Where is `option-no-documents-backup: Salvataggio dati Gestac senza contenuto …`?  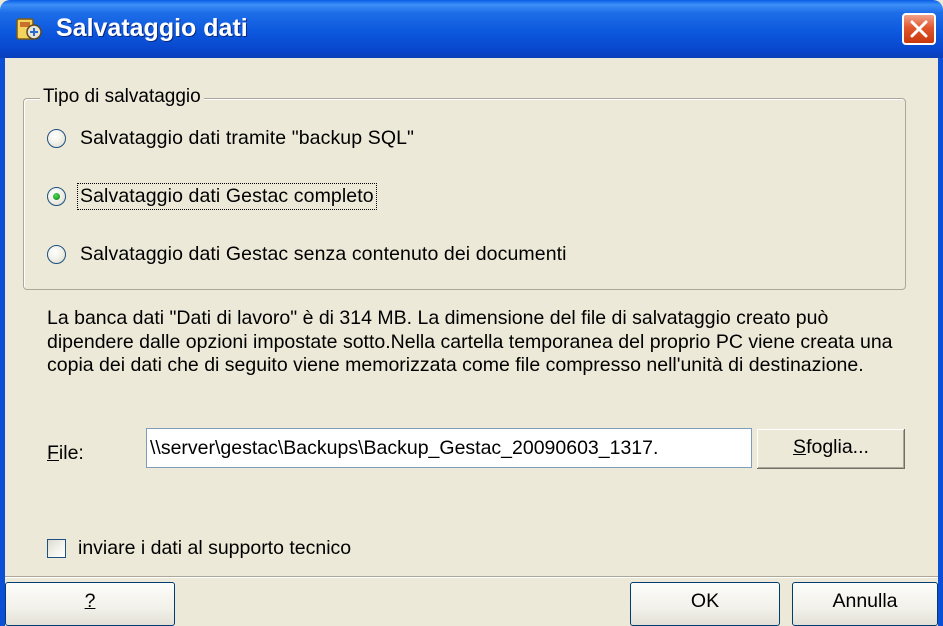 option-no-documents-backup: Salvataggio dati Gestac senza contenuto … is located at coordinates (308, 254).